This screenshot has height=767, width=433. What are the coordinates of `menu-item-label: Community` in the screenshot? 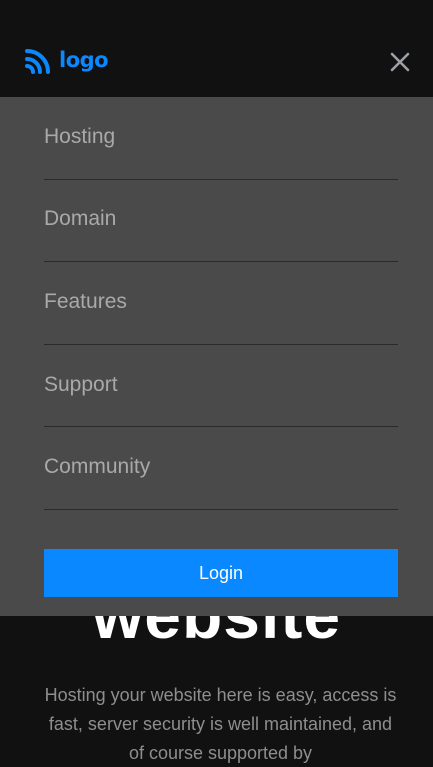 It's located at (97, 467).